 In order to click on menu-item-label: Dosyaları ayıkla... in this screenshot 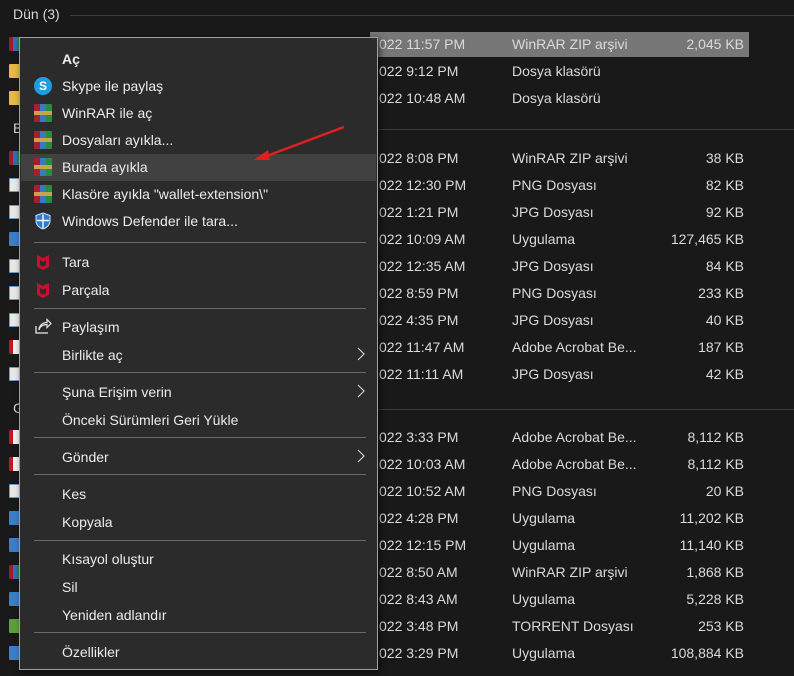, I will do `click(118, 140)`.